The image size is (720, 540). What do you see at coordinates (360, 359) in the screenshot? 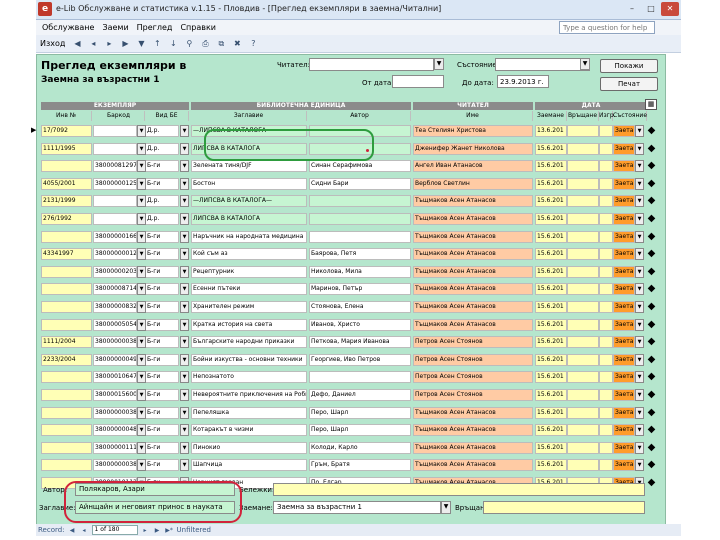
I see `cell-author: Георгиев, Иво Петров` at bounding box center [360, 359].